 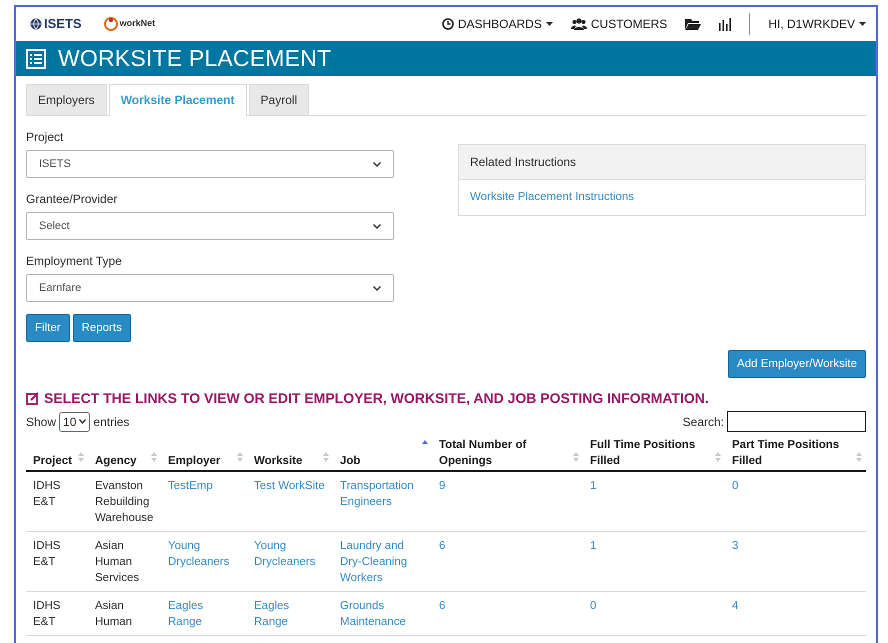 What do you see at coordinates (725, 24) in the screenshot?
I see `bar-chart-icon` at bounding box center [725, 24].